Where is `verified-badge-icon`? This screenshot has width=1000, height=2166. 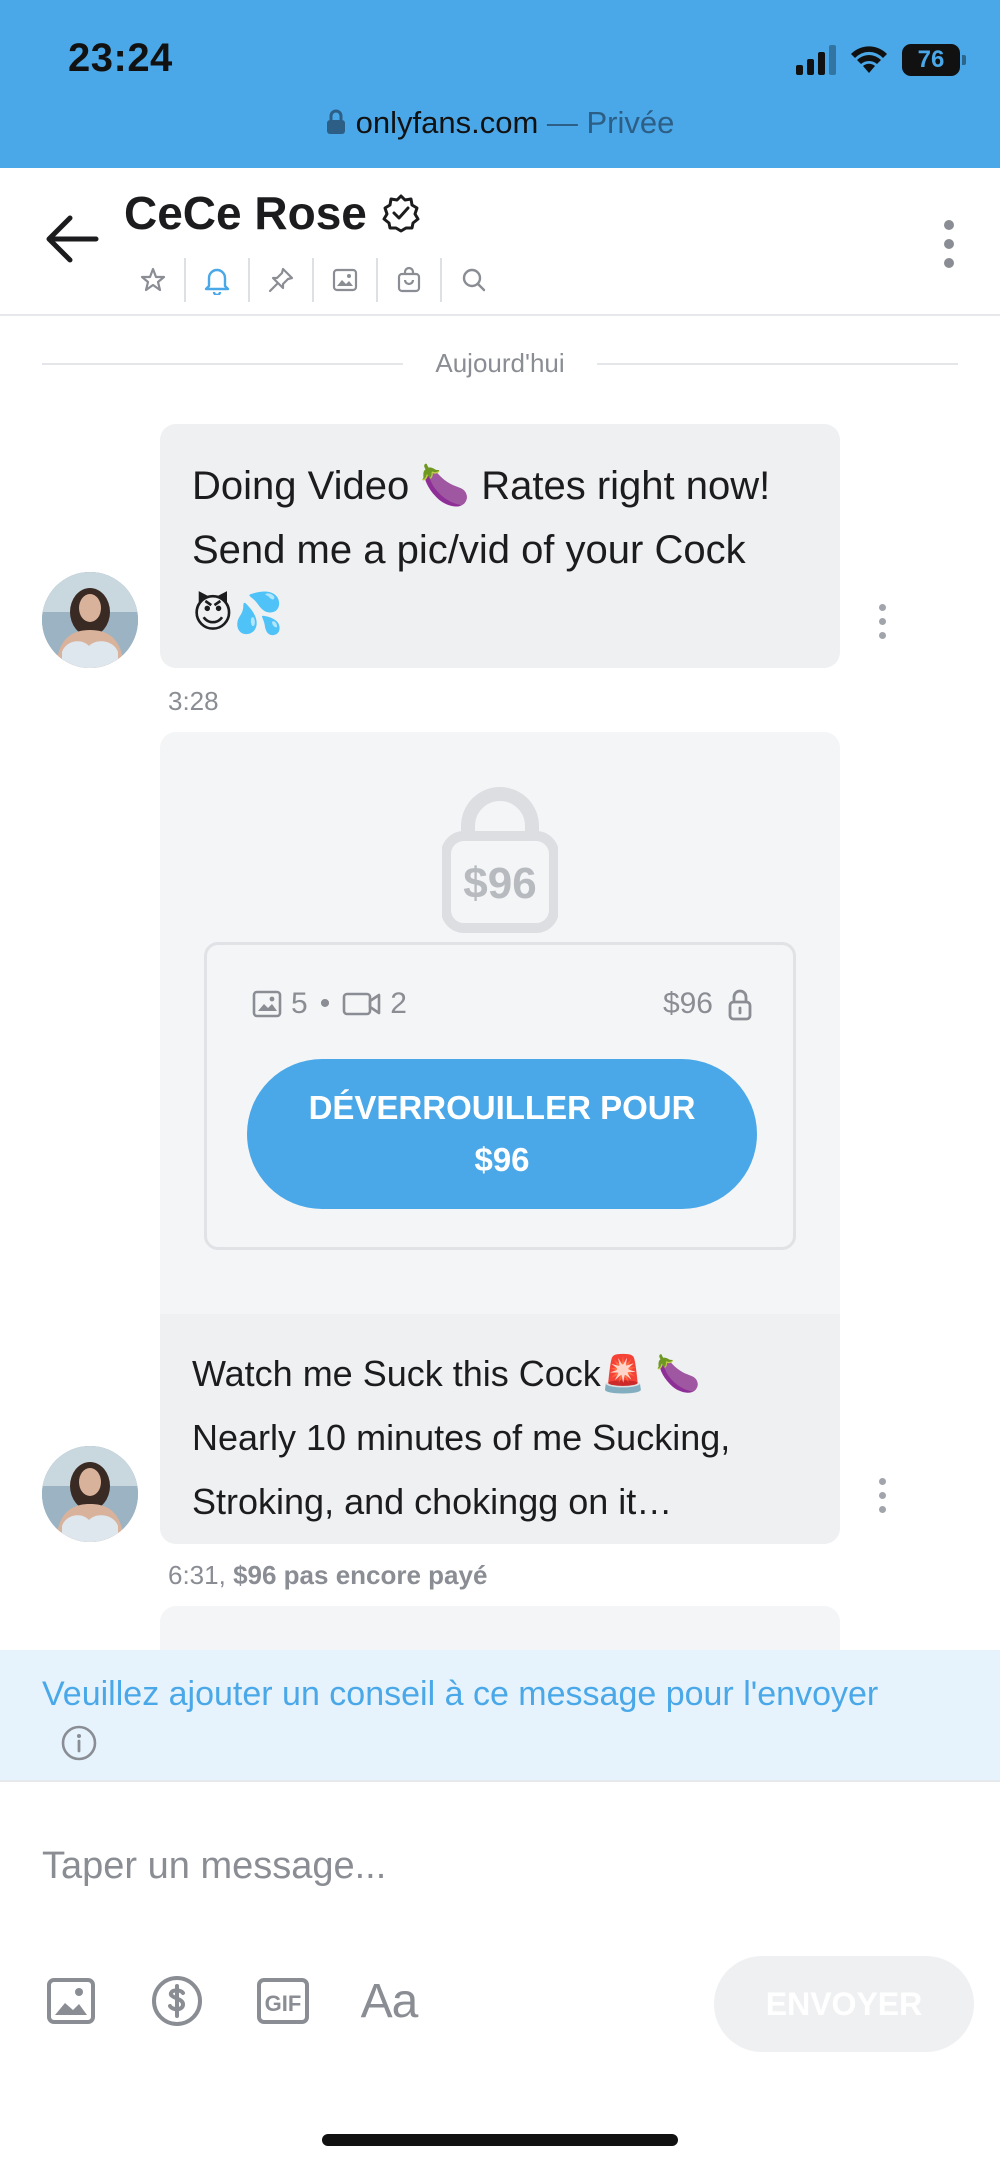
verified-badge-icon is located at coordinates (401, 213).